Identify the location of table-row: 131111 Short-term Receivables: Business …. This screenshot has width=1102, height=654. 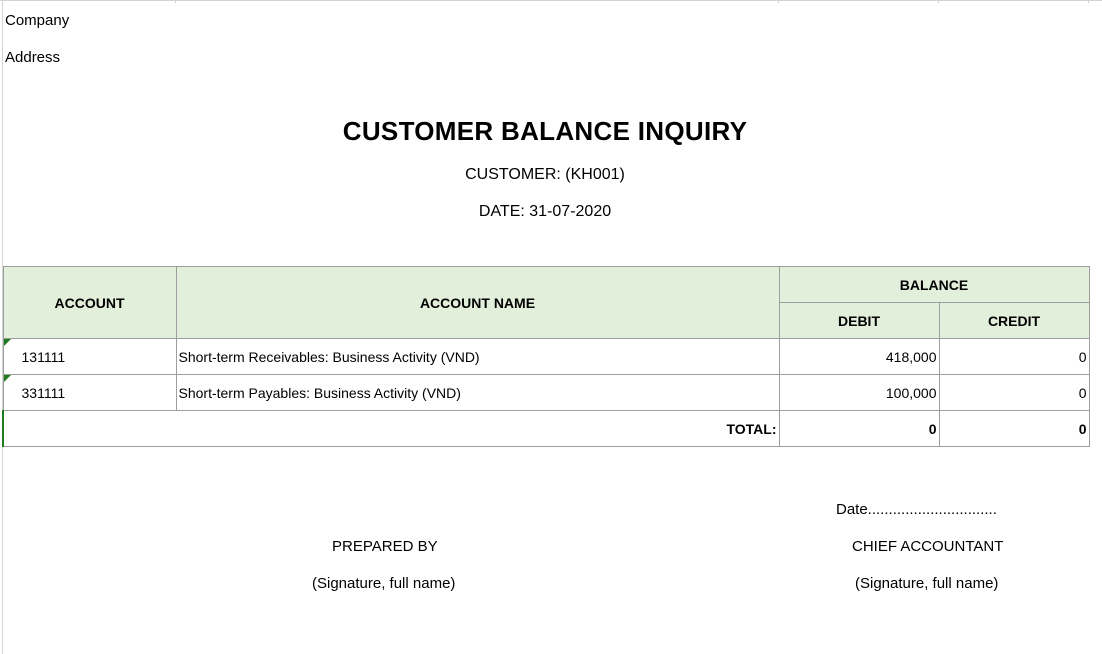
(546, 356).